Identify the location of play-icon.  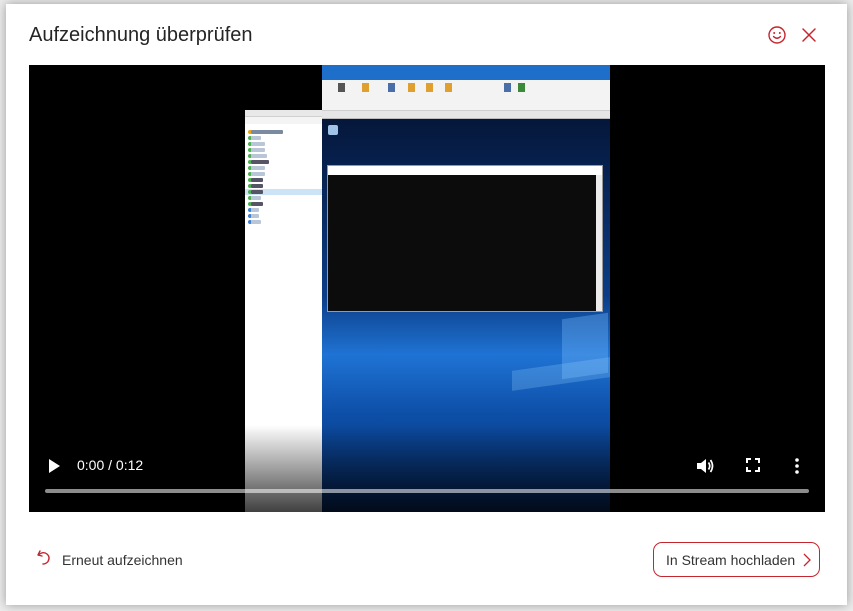
(54, 468).